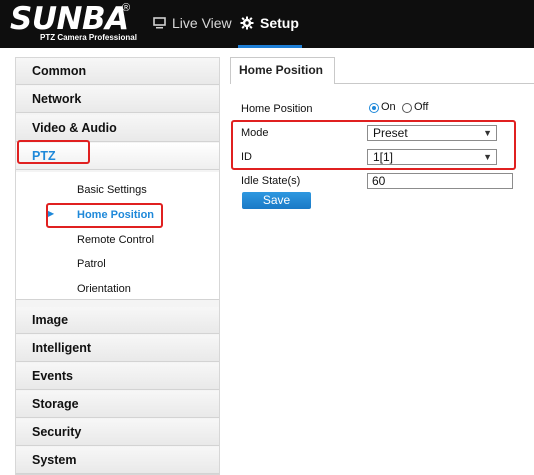 The image size is (534, 475). What do you see at coordinates (115, 240) in the screenshot?
I see `submenu-item-remote-control: Remote Control` at bounding box center [115, 240].